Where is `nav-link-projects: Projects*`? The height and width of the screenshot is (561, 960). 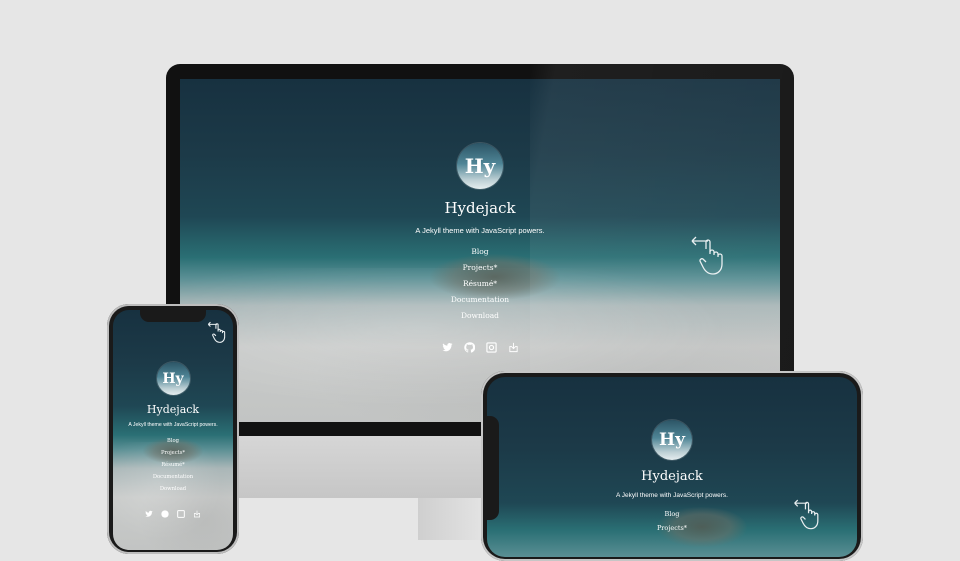 nav-link-projects: Projects* is located at coordinates (173, 453).